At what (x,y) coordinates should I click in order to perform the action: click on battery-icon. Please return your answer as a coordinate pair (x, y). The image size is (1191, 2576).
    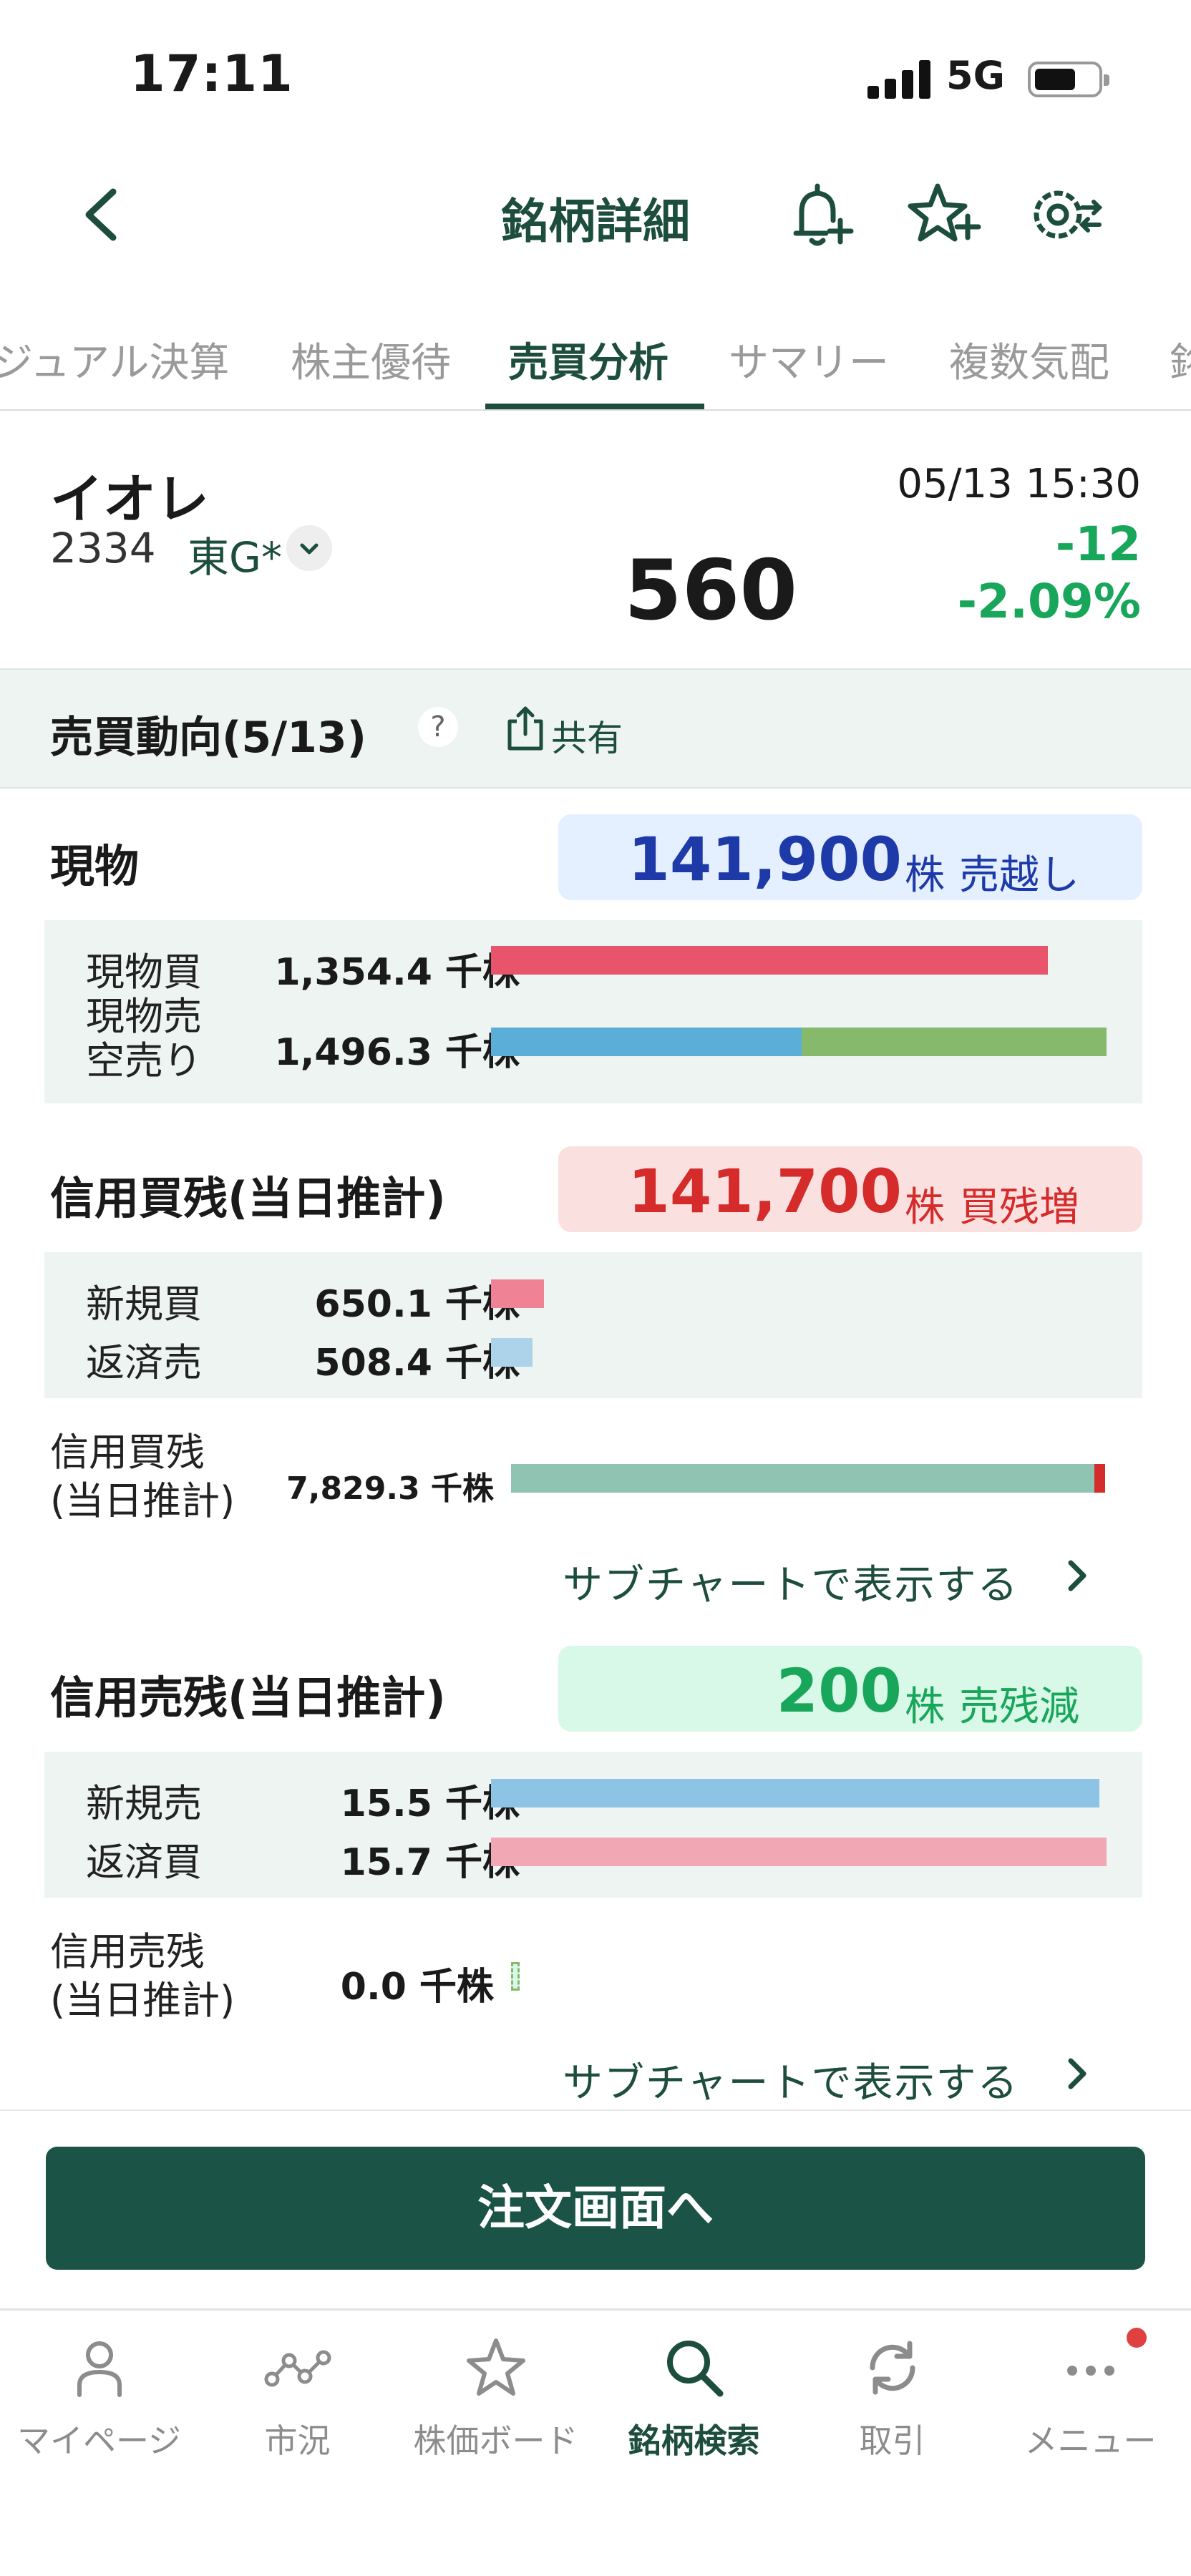
    Looking at the image, I should click on (1068, 79).